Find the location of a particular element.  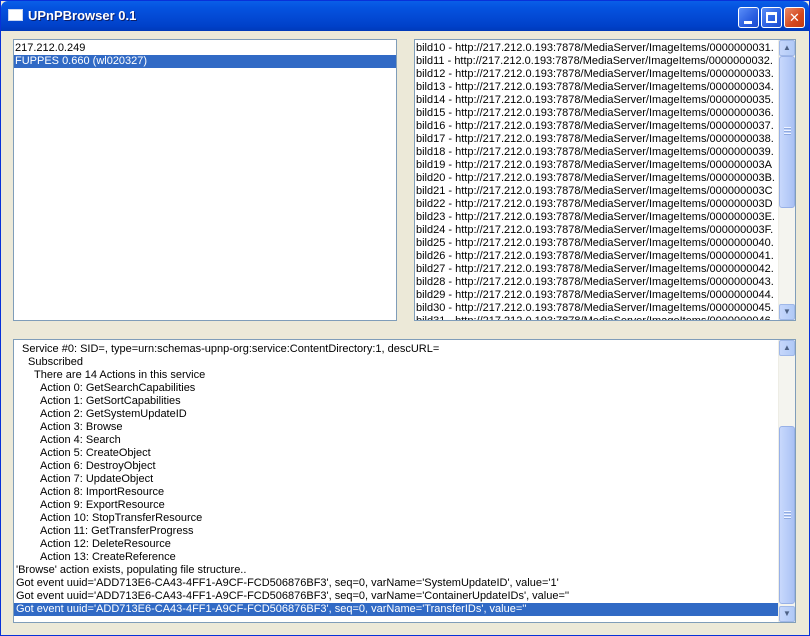

minimize-icon is located at coordinates (748, 22).